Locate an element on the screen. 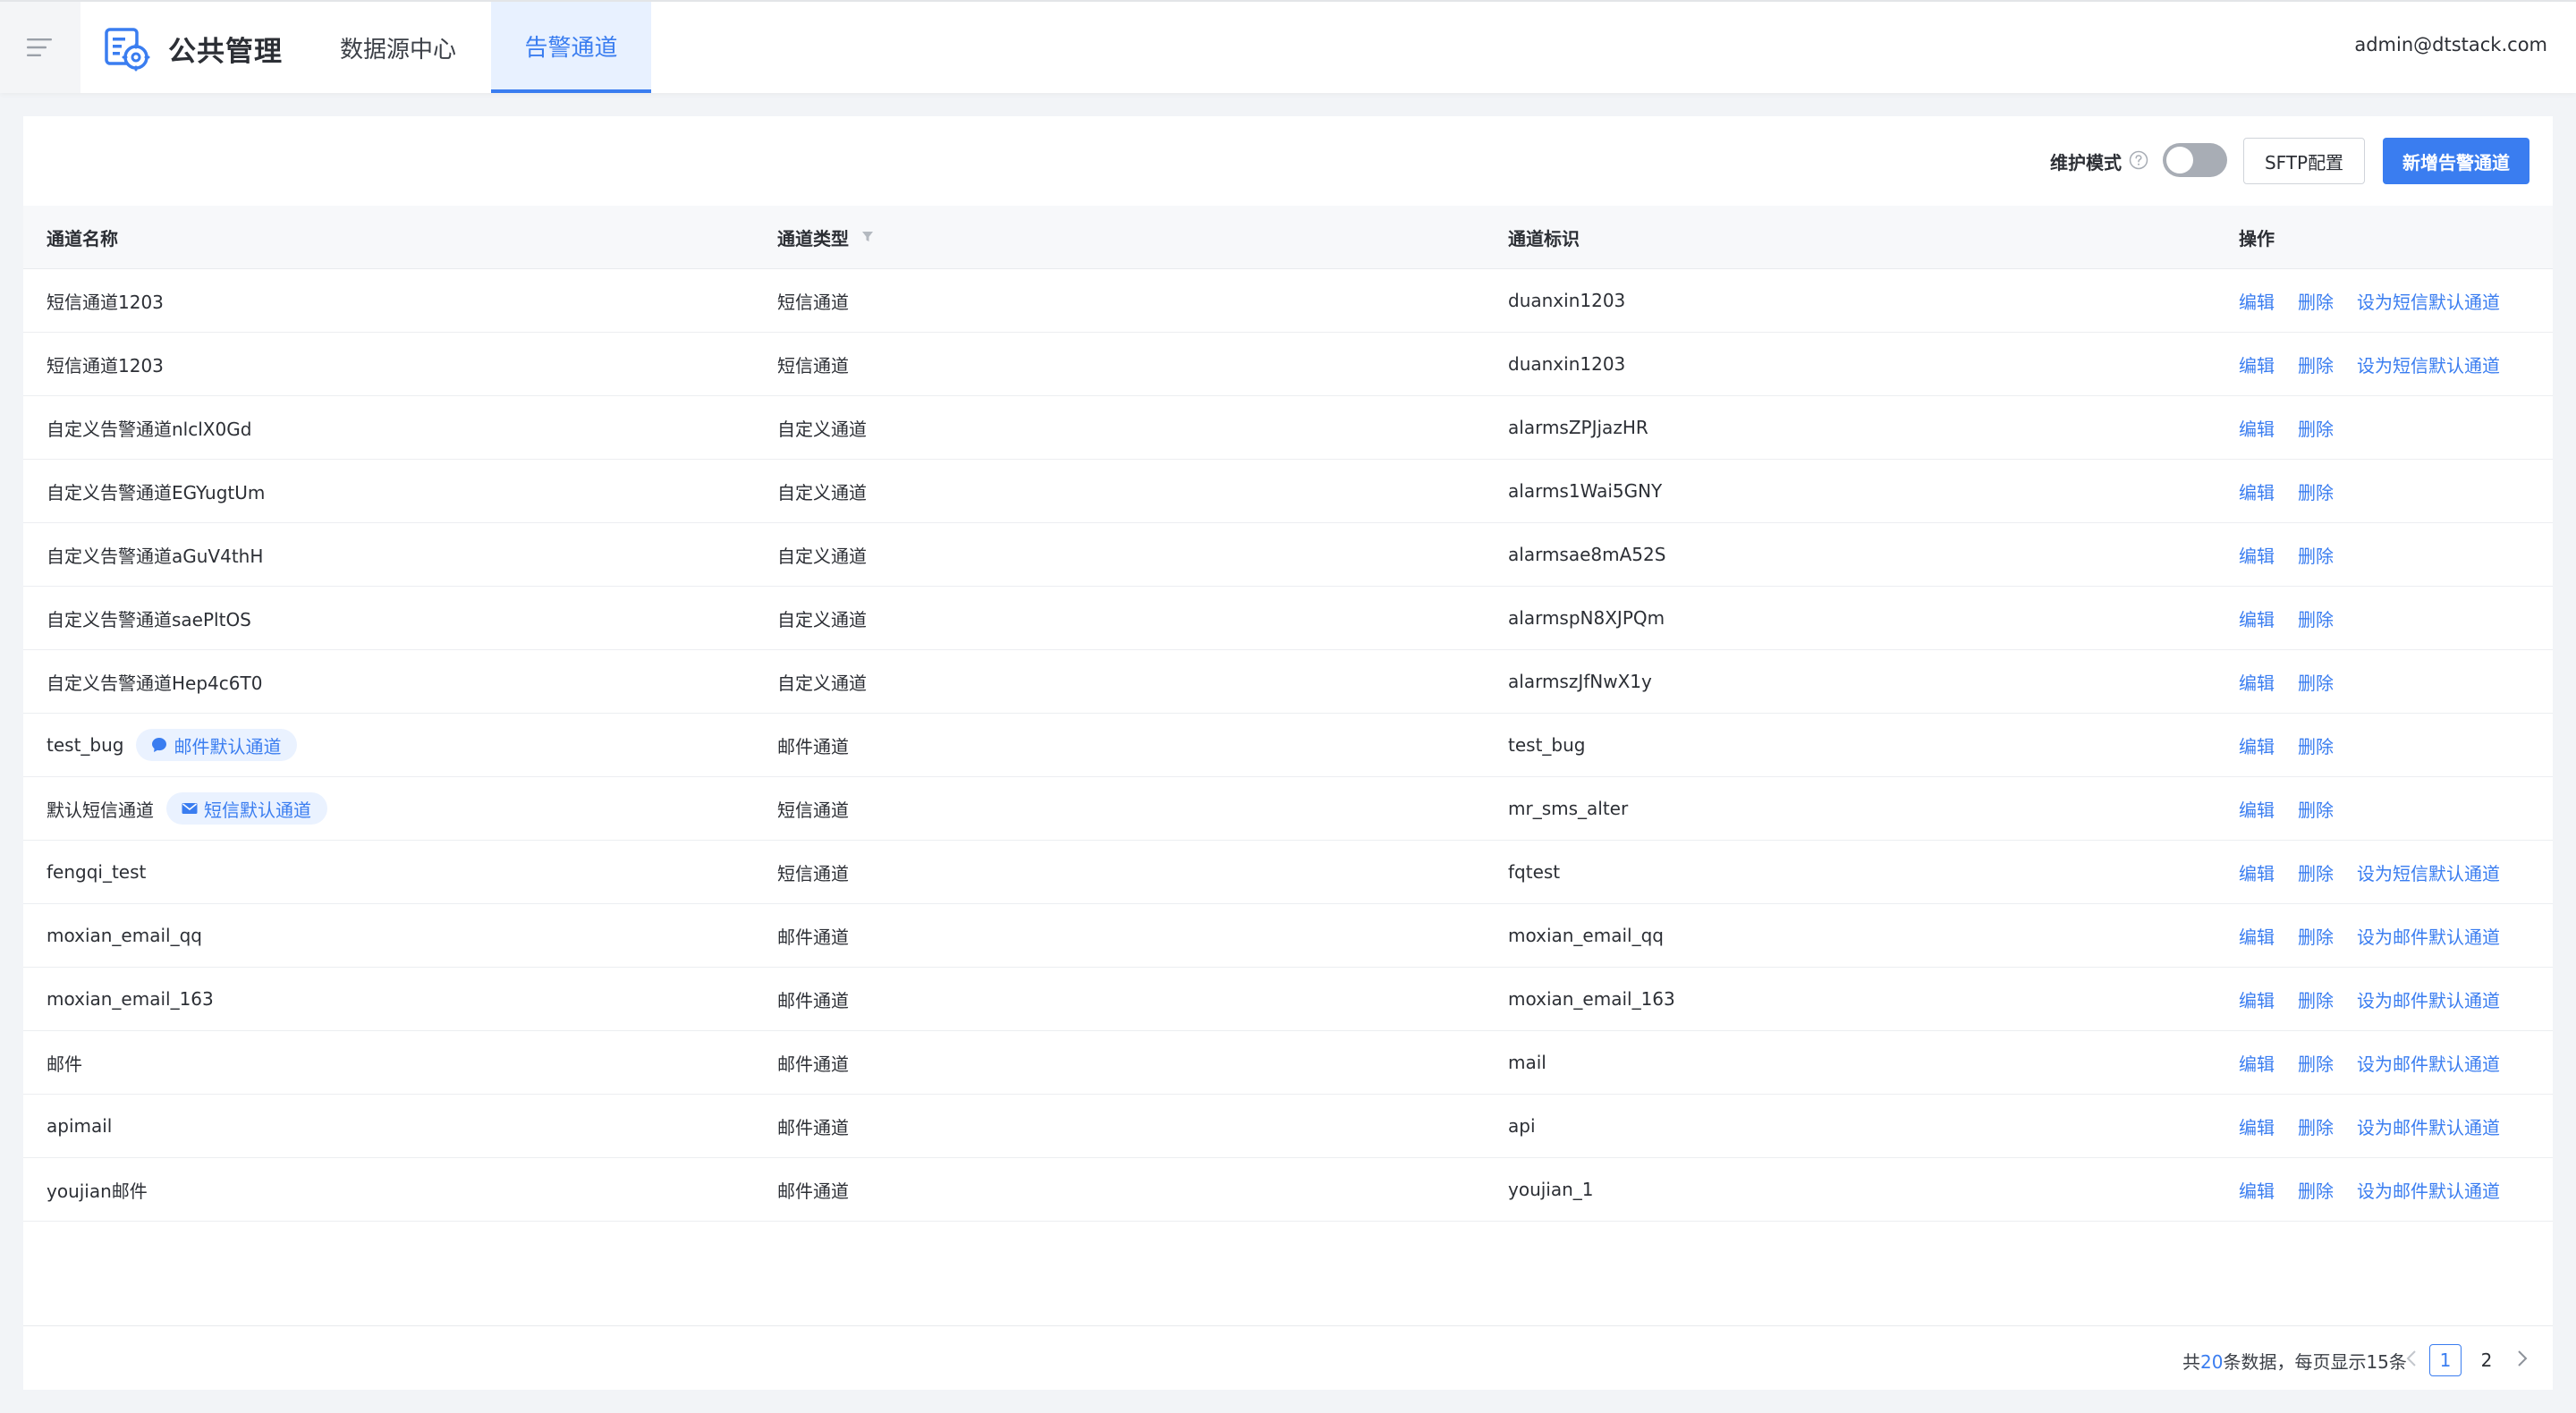 The height and width of the screenshot is (1413, 2576). cell-channel-name: youjian邮件 is located at coordinates (97, 1189).